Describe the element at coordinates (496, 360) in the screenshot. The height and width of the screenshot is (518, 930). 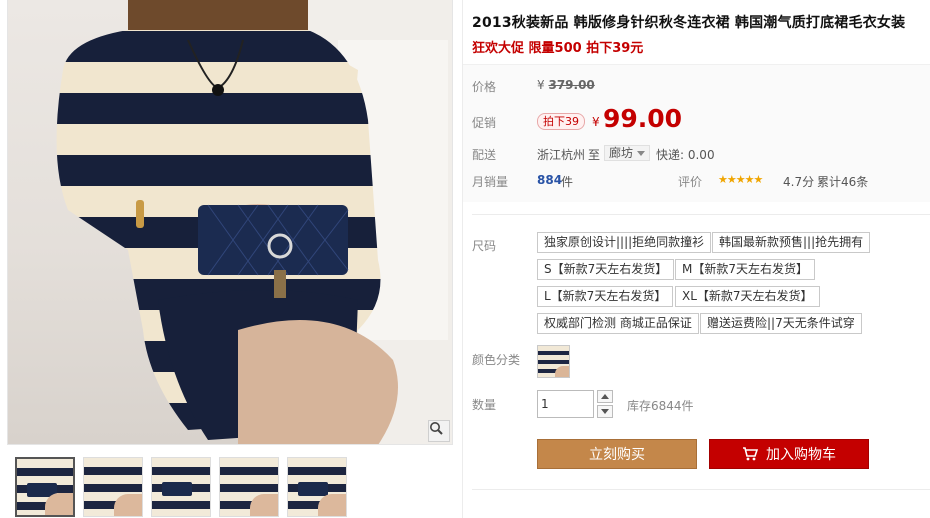
I see `color-label: 颜色分类` at that location.